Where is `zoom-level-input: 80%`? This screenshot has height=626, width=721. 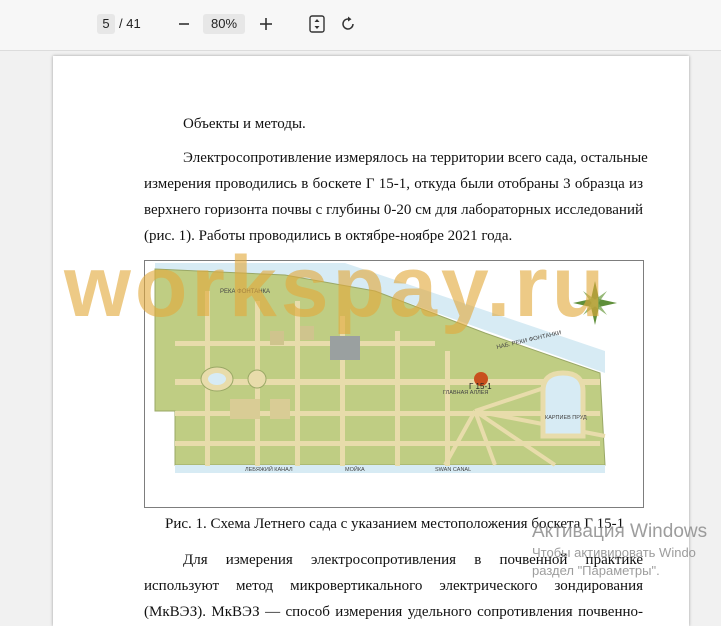
zoom-level-input: 80% is located at coordinates (224, 24).